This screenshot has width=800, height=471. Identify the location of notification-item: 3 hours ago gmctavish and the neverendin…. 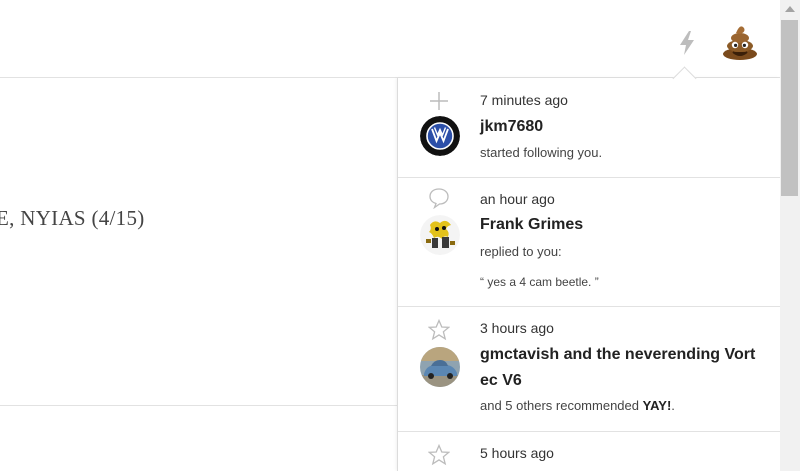
(589, 369).